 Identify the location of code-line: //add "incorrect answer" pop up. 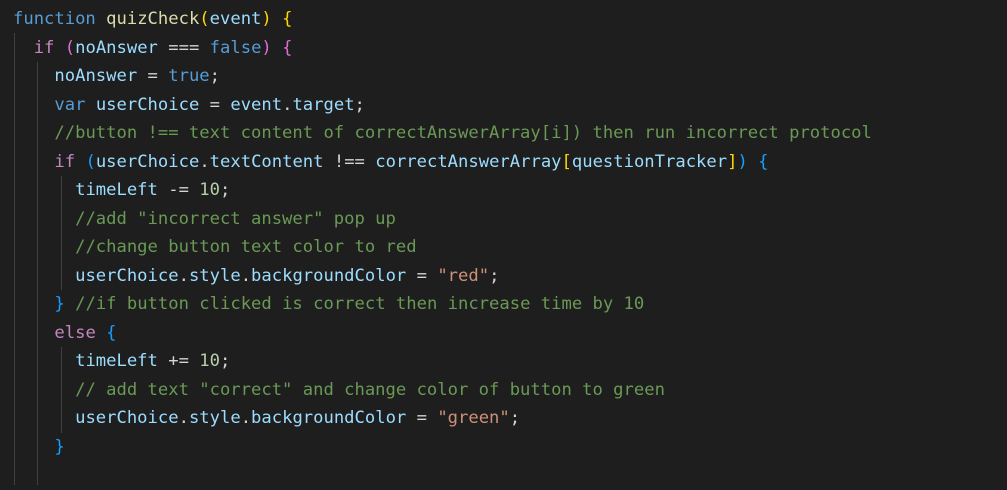
(510, 219).